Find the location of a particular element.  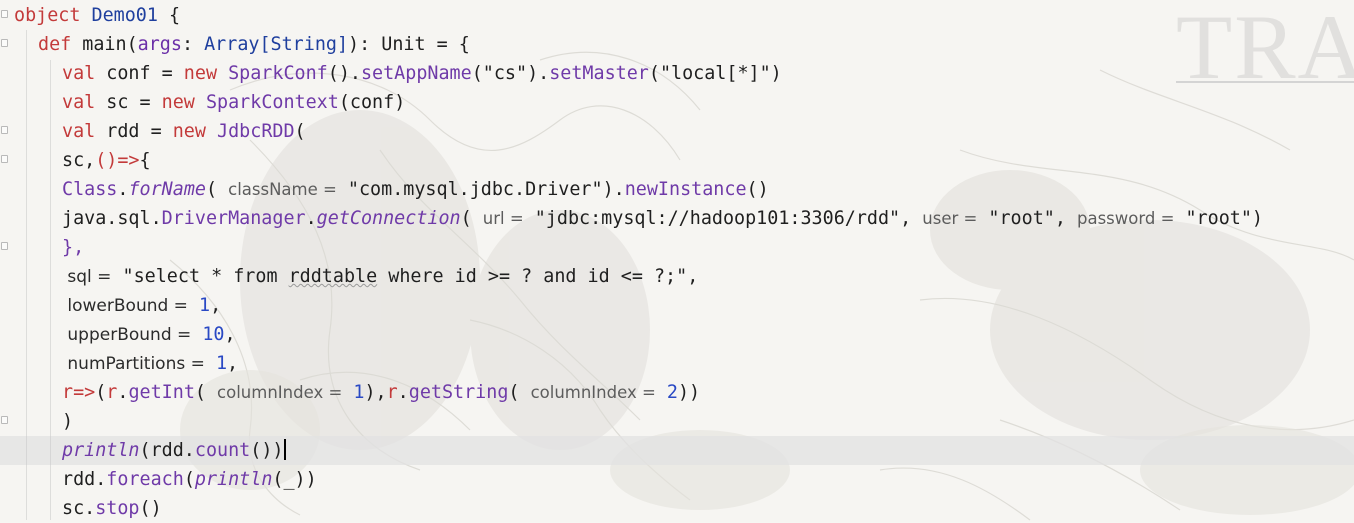

code-token: : is located at coordinates (193, 44).